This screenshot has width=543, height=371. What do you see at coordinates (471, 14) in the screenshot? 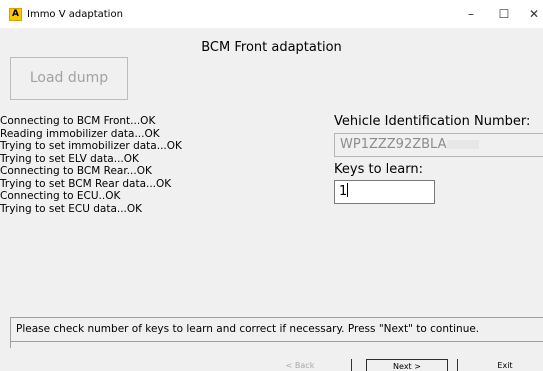
I see `minimize-button: –` at bounding box center [471, 14].